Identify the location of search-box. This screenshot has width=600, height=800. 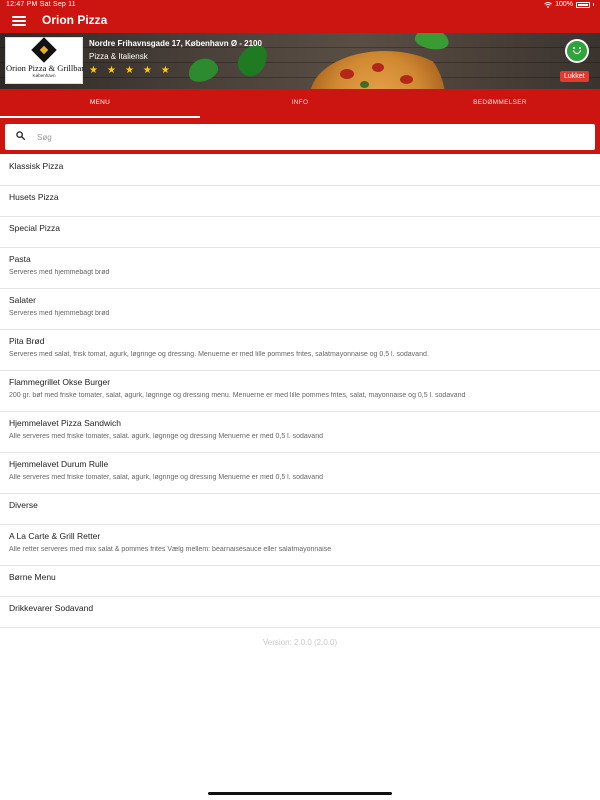
(300, 137).